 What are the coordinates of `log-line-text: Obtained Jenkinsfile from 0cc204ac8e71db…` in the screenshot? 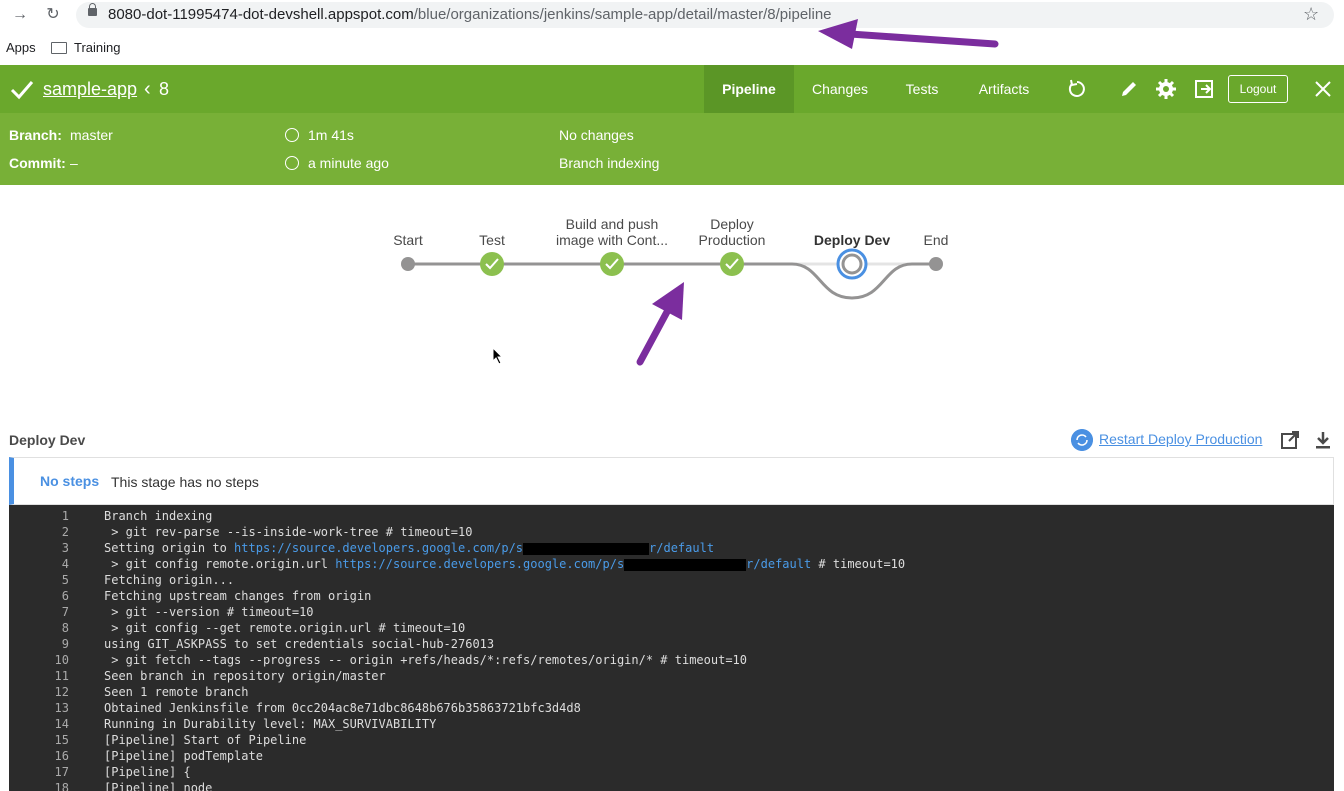 It's located at (342, 708).